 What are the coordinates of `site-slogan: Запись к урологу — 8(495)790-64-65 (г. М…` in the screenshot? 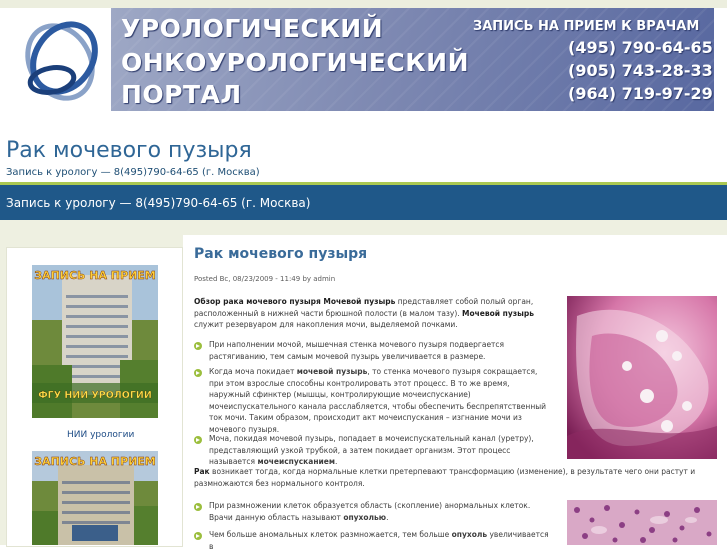 It's located at (133, 172).